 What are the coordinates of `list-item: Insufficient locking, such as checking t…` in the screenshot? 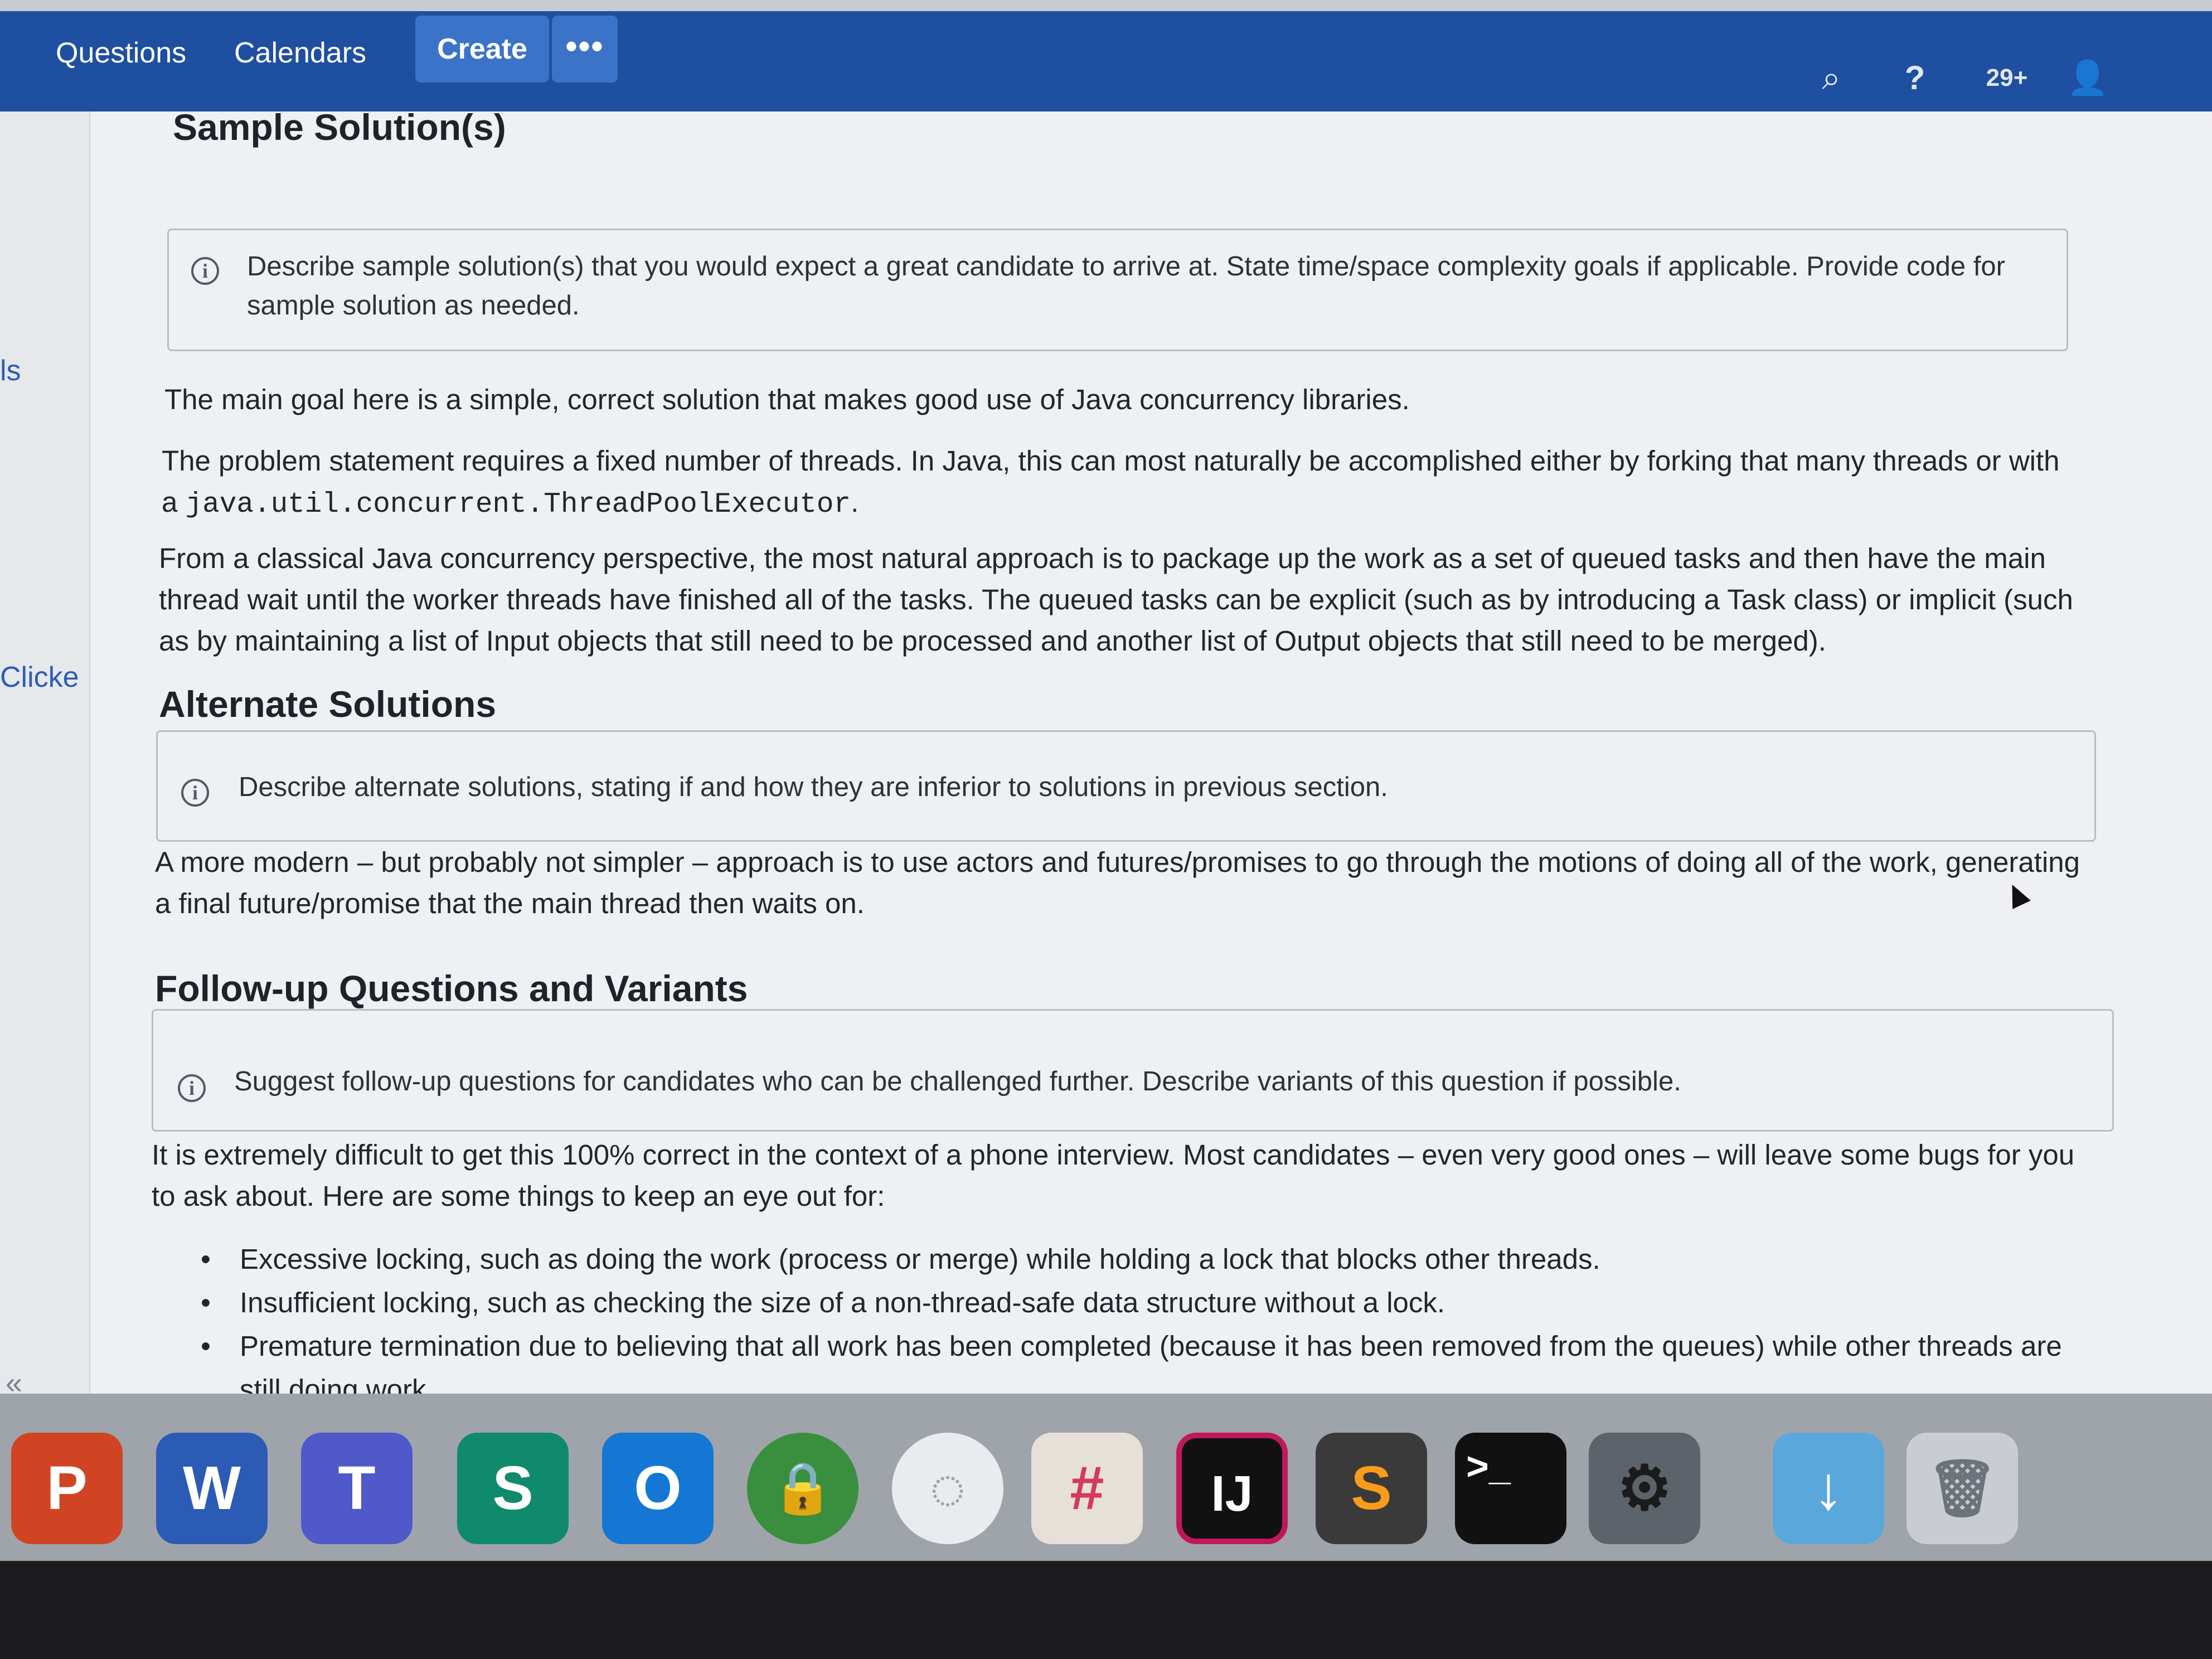 It's located at (1148, 1303).